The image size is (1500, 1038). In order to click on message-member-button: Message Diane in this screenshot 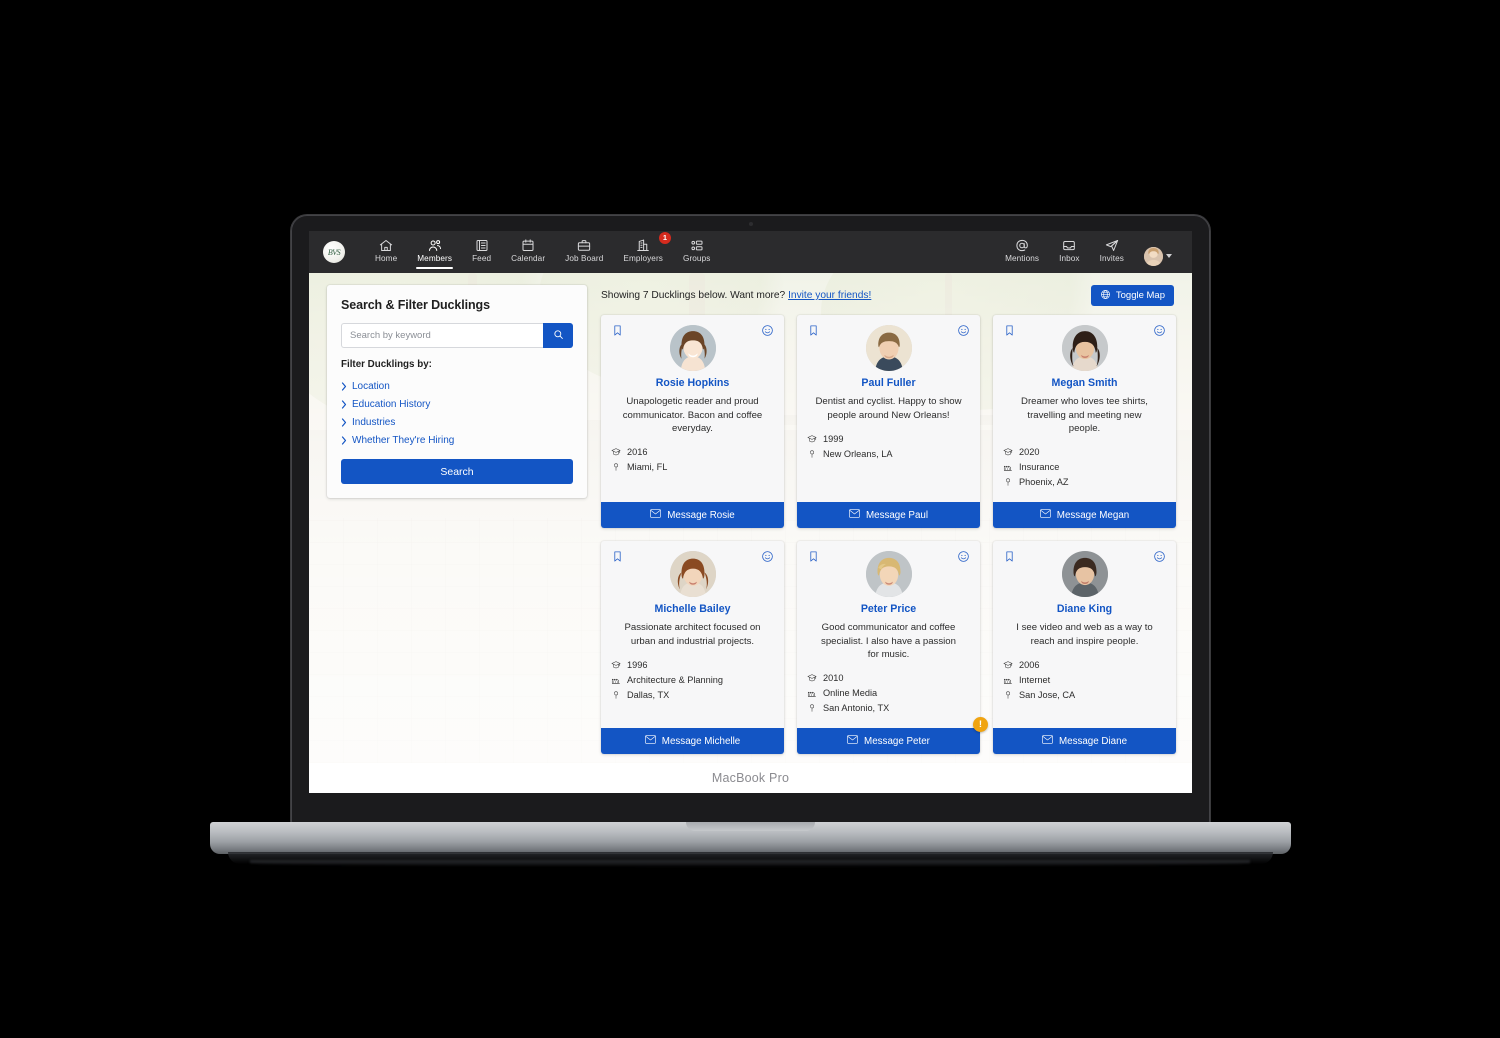, I will do `click(1084, 741)`.